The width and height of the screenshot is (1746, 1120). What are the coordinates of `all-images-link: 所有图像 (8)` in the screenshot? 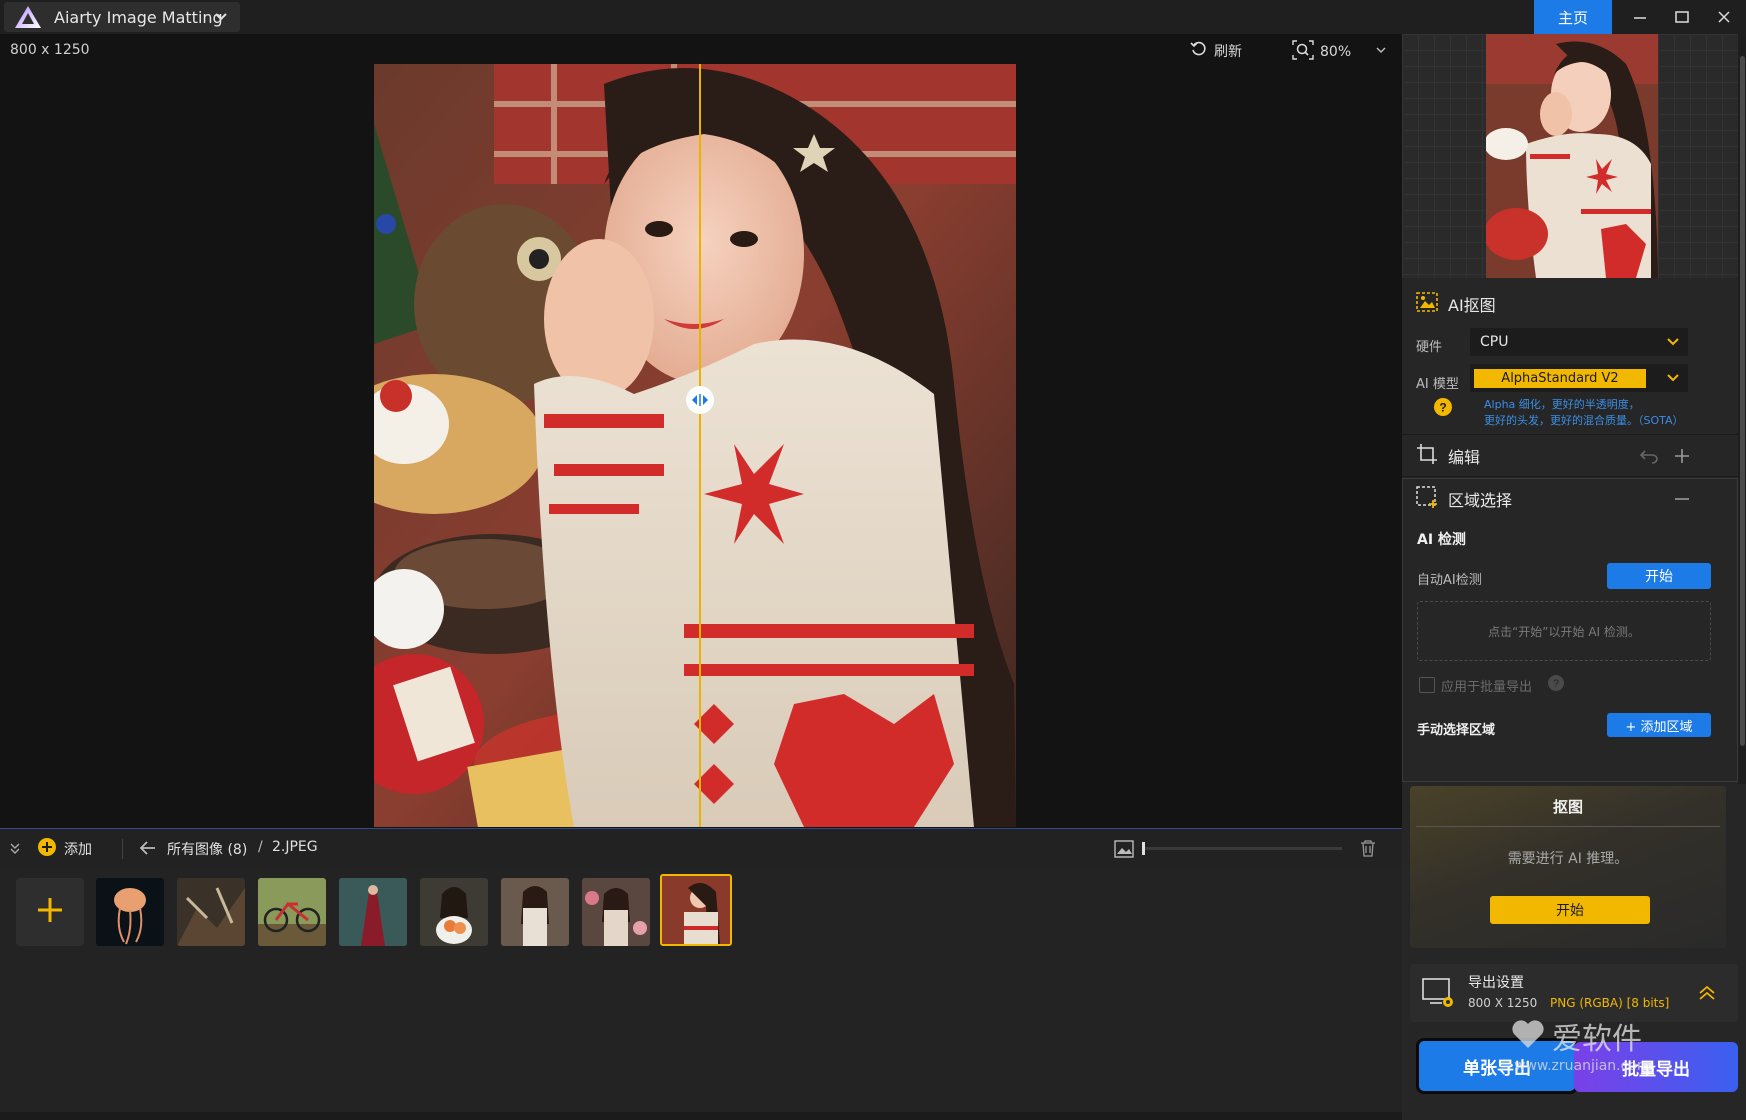 It's located at (207, 849).